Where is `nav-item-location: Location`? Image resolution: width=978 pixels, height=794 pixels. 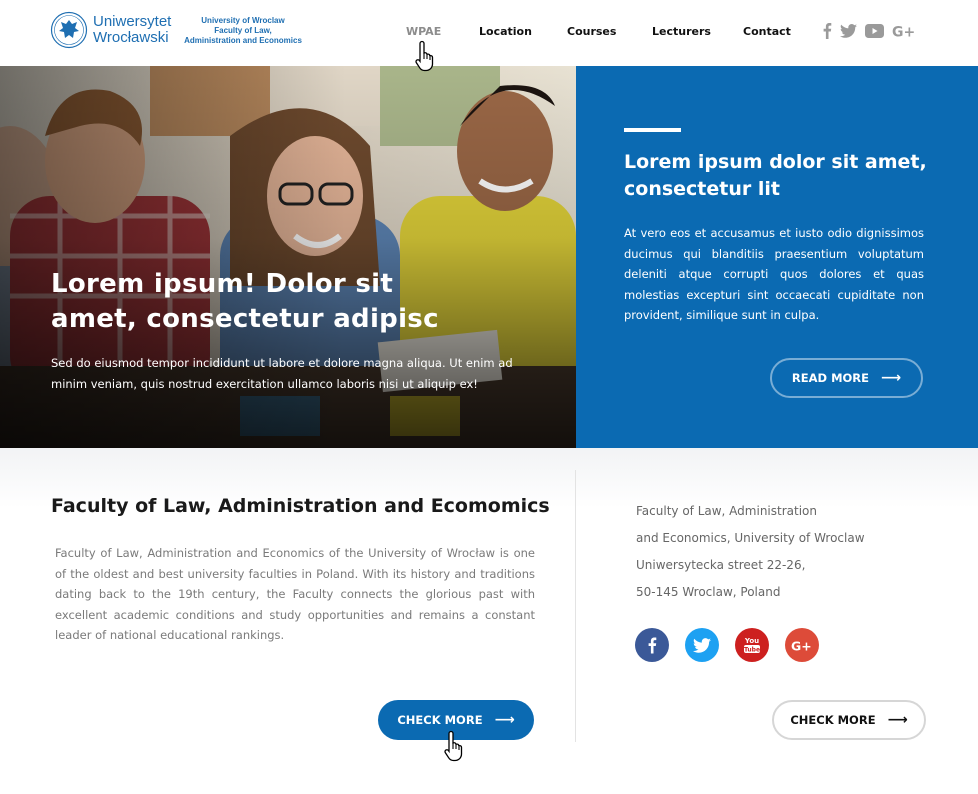
nav-item-location: Location is located at coordinates (505, 31).